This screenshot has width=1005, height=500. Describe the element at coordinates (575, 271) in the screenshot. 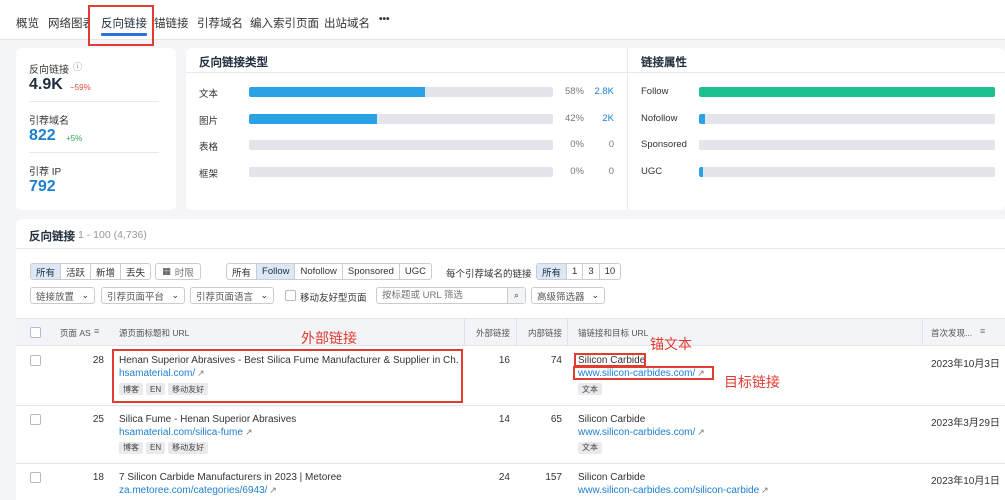

I see `per-domain-1: 1` at that location.